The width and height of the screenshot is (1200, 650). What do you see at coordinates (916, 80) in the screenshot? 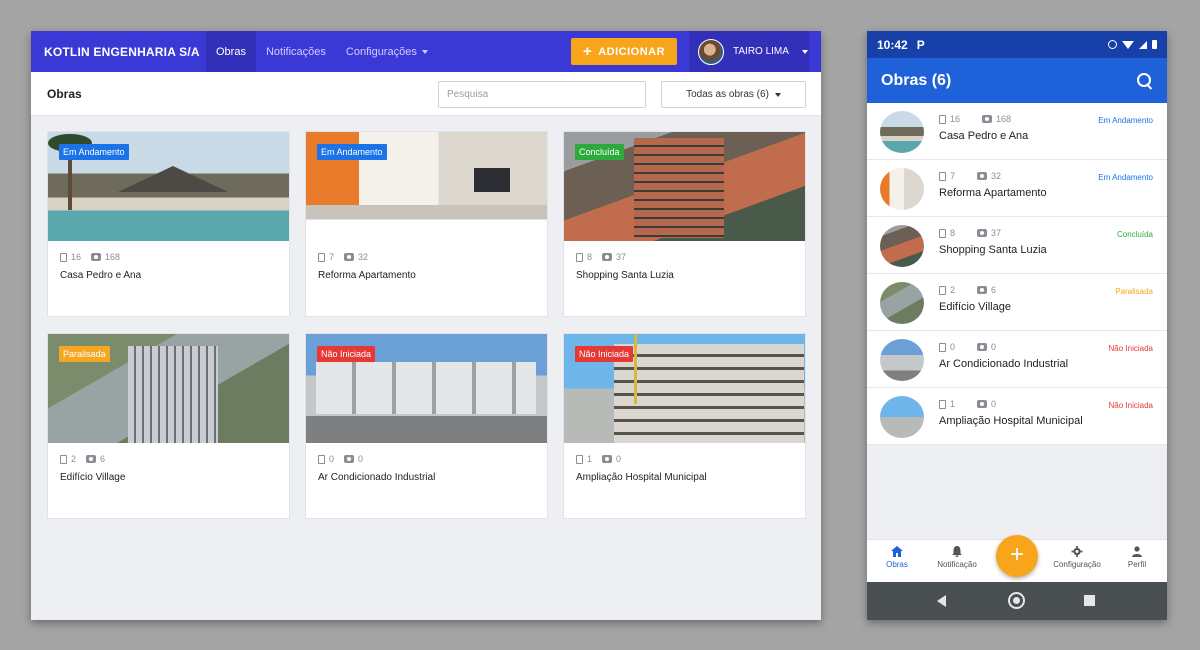
I see `page-title: Obras (6)` at bounding box center [916, 80].